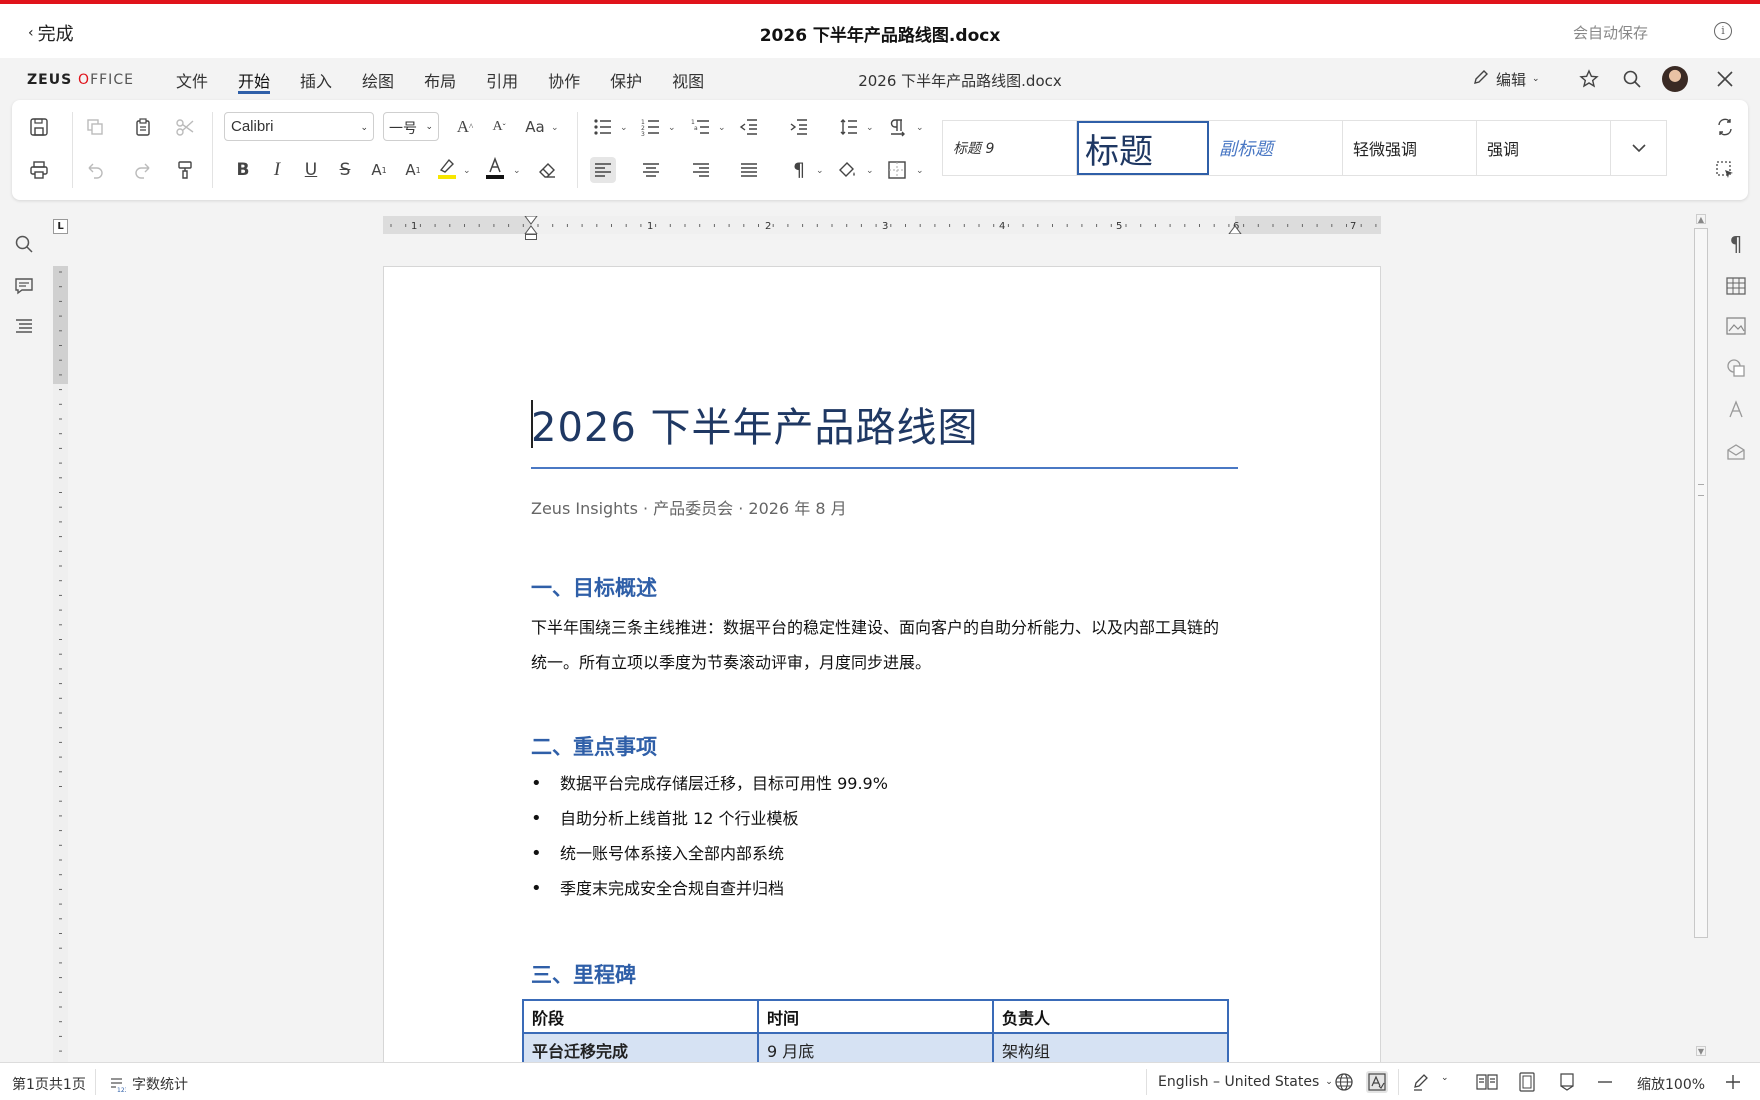 This screenshot has height=1100, width=1760. Describe the element at coordinates (1736, 452) in the screenshot. I see `mailing-icon` at that location.